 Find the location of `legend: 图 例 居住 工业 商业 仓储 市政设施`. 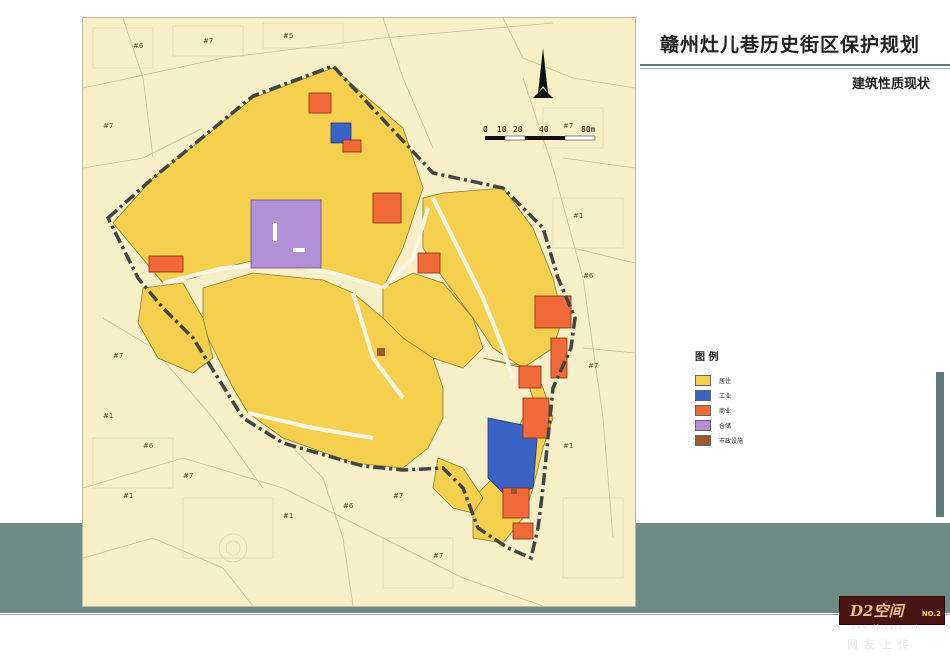

legend: 图 例 居住 工业 商业 仓储 市政设施 is located at coordinates (755, 398).